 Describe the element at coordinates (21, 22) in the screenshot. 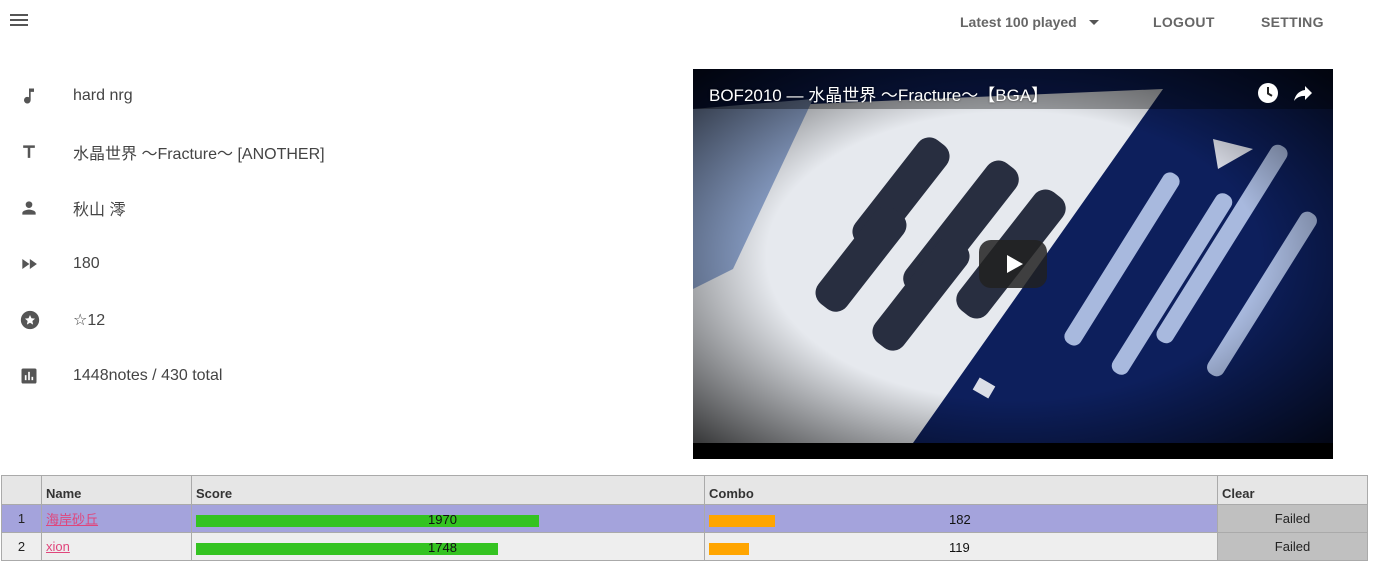

I see `hamburger-menu-icon` at that location.